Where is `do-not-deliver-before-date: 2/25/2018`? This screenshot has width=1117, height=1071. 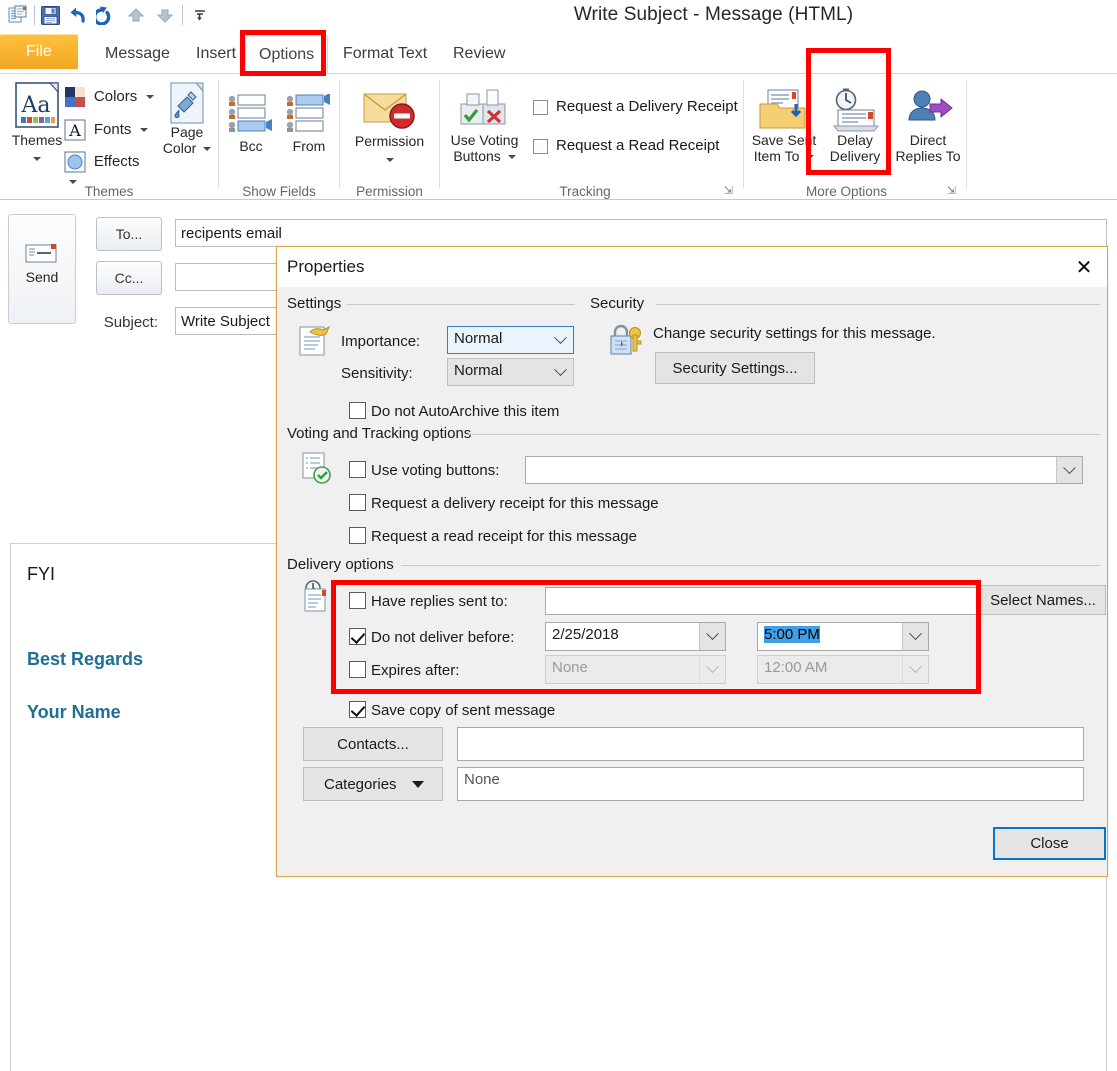
do-not-deliver-before-date: 2/25/2018 is located at coordinates (635, 636).